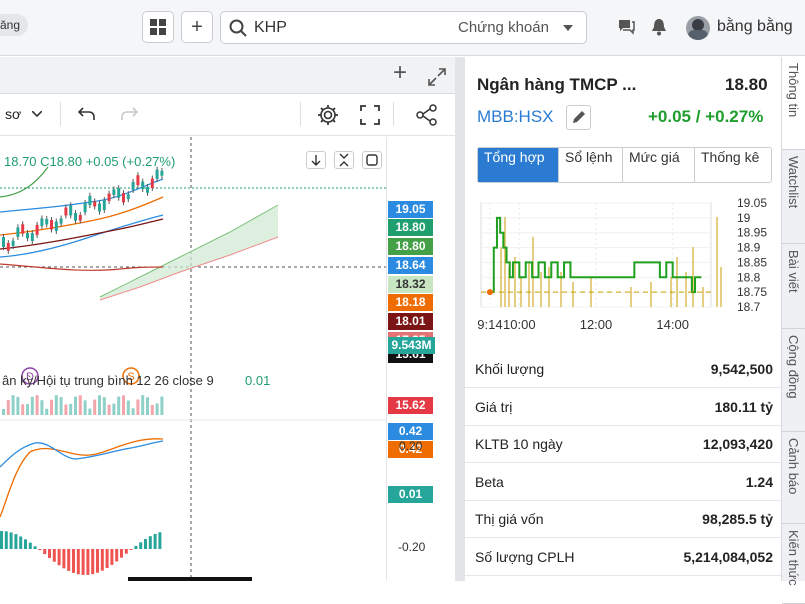 The image size is (805, 604). I want to click on maximize-pane-button, so click(372, 160).